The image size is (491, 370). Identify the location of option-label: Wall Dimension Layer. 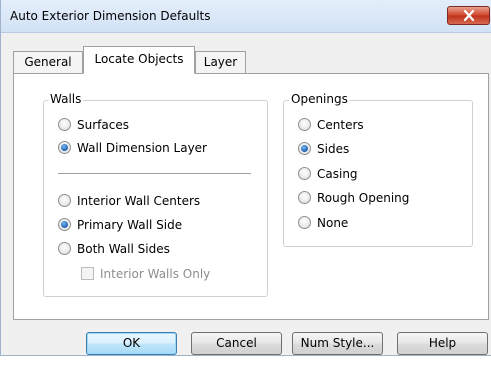
(142, 148).